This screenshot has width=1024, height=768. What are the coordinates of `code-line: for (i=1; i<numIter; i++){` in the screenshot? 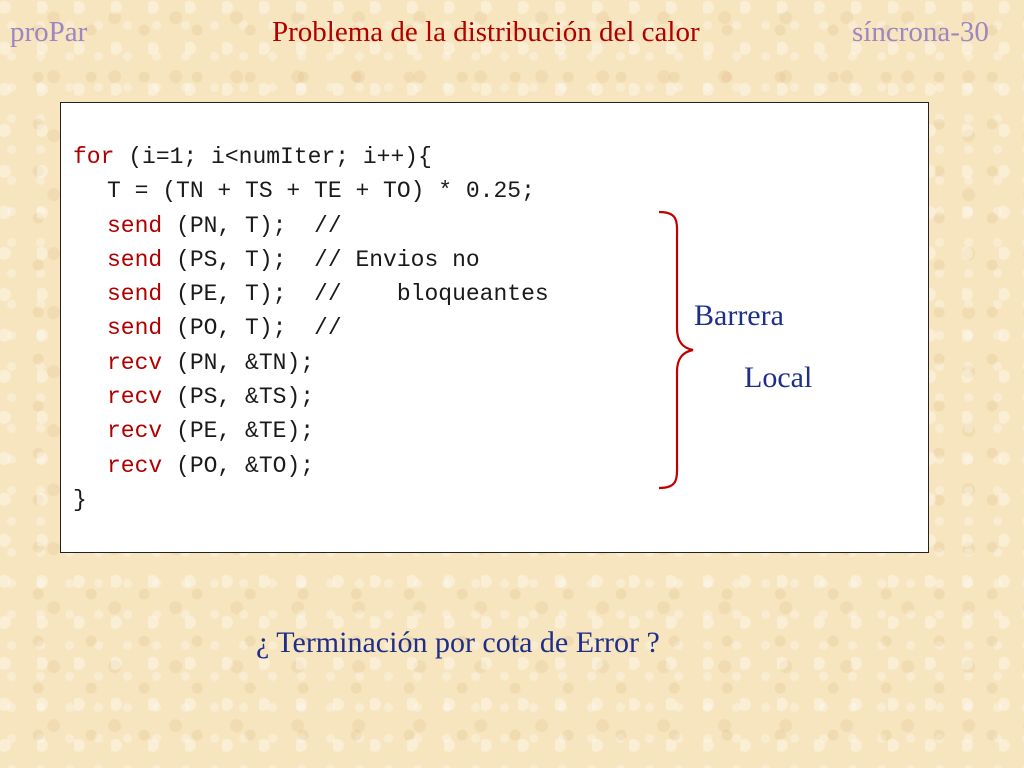 It's located at (311, 157).